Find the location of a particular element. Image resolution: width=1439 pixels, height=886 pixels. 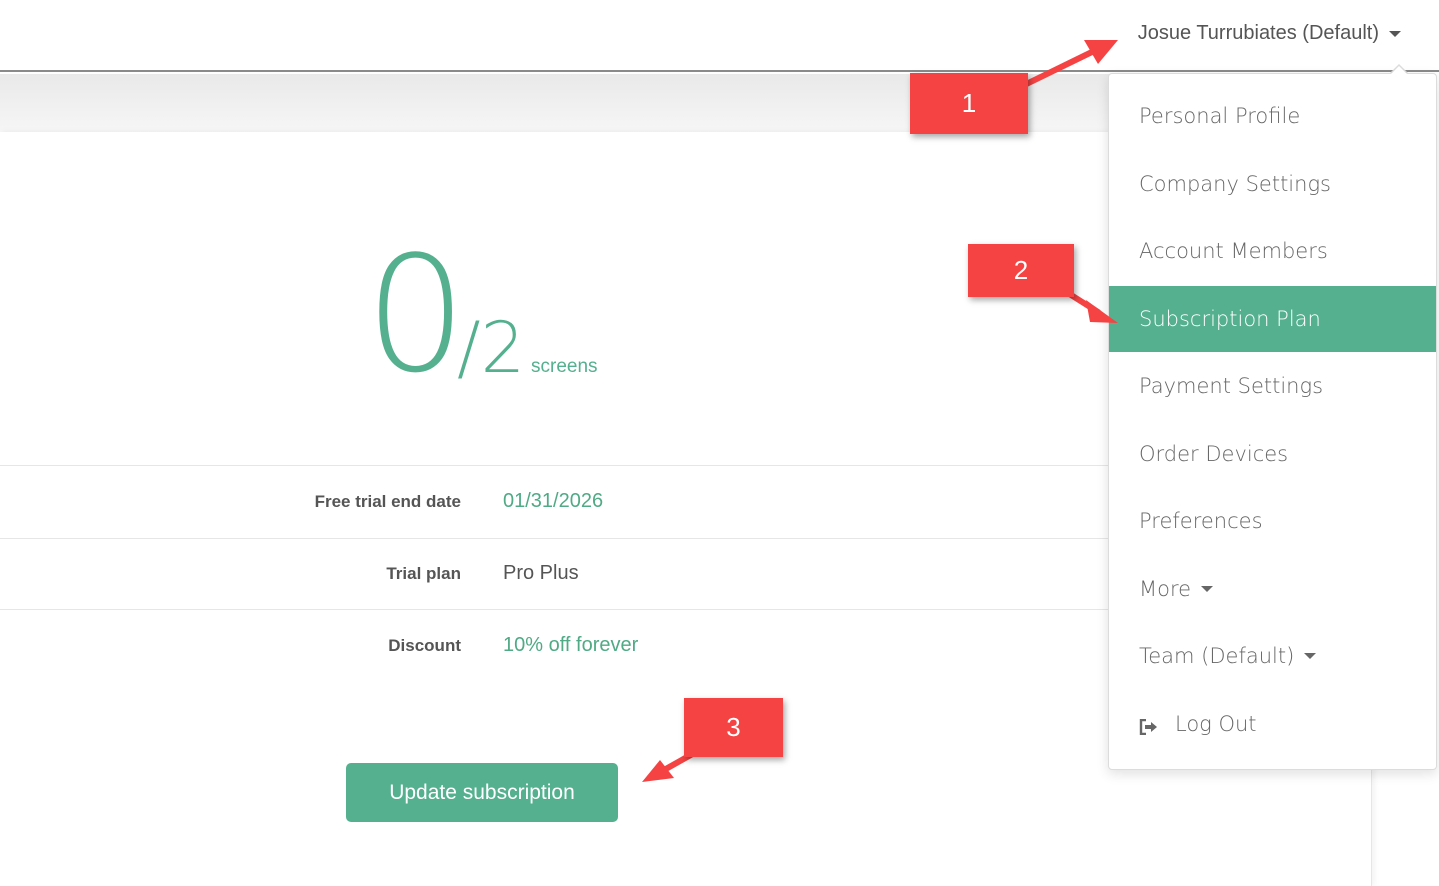

menu-item-order-devices: Order Devices is located at coordinates (1272, 454).